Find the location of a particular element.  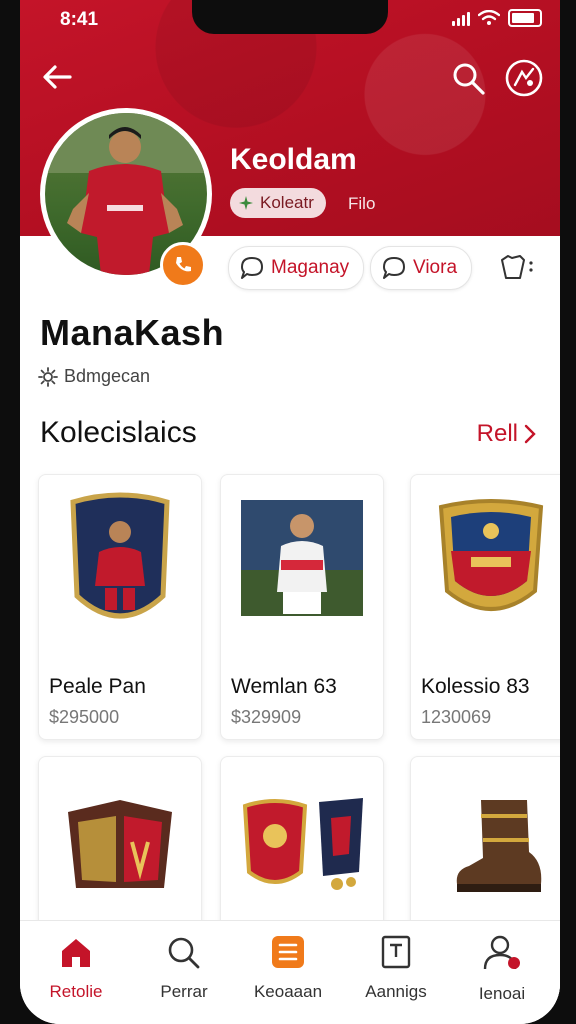

profile-title: ManaKash is located at coordinates (132, 332).